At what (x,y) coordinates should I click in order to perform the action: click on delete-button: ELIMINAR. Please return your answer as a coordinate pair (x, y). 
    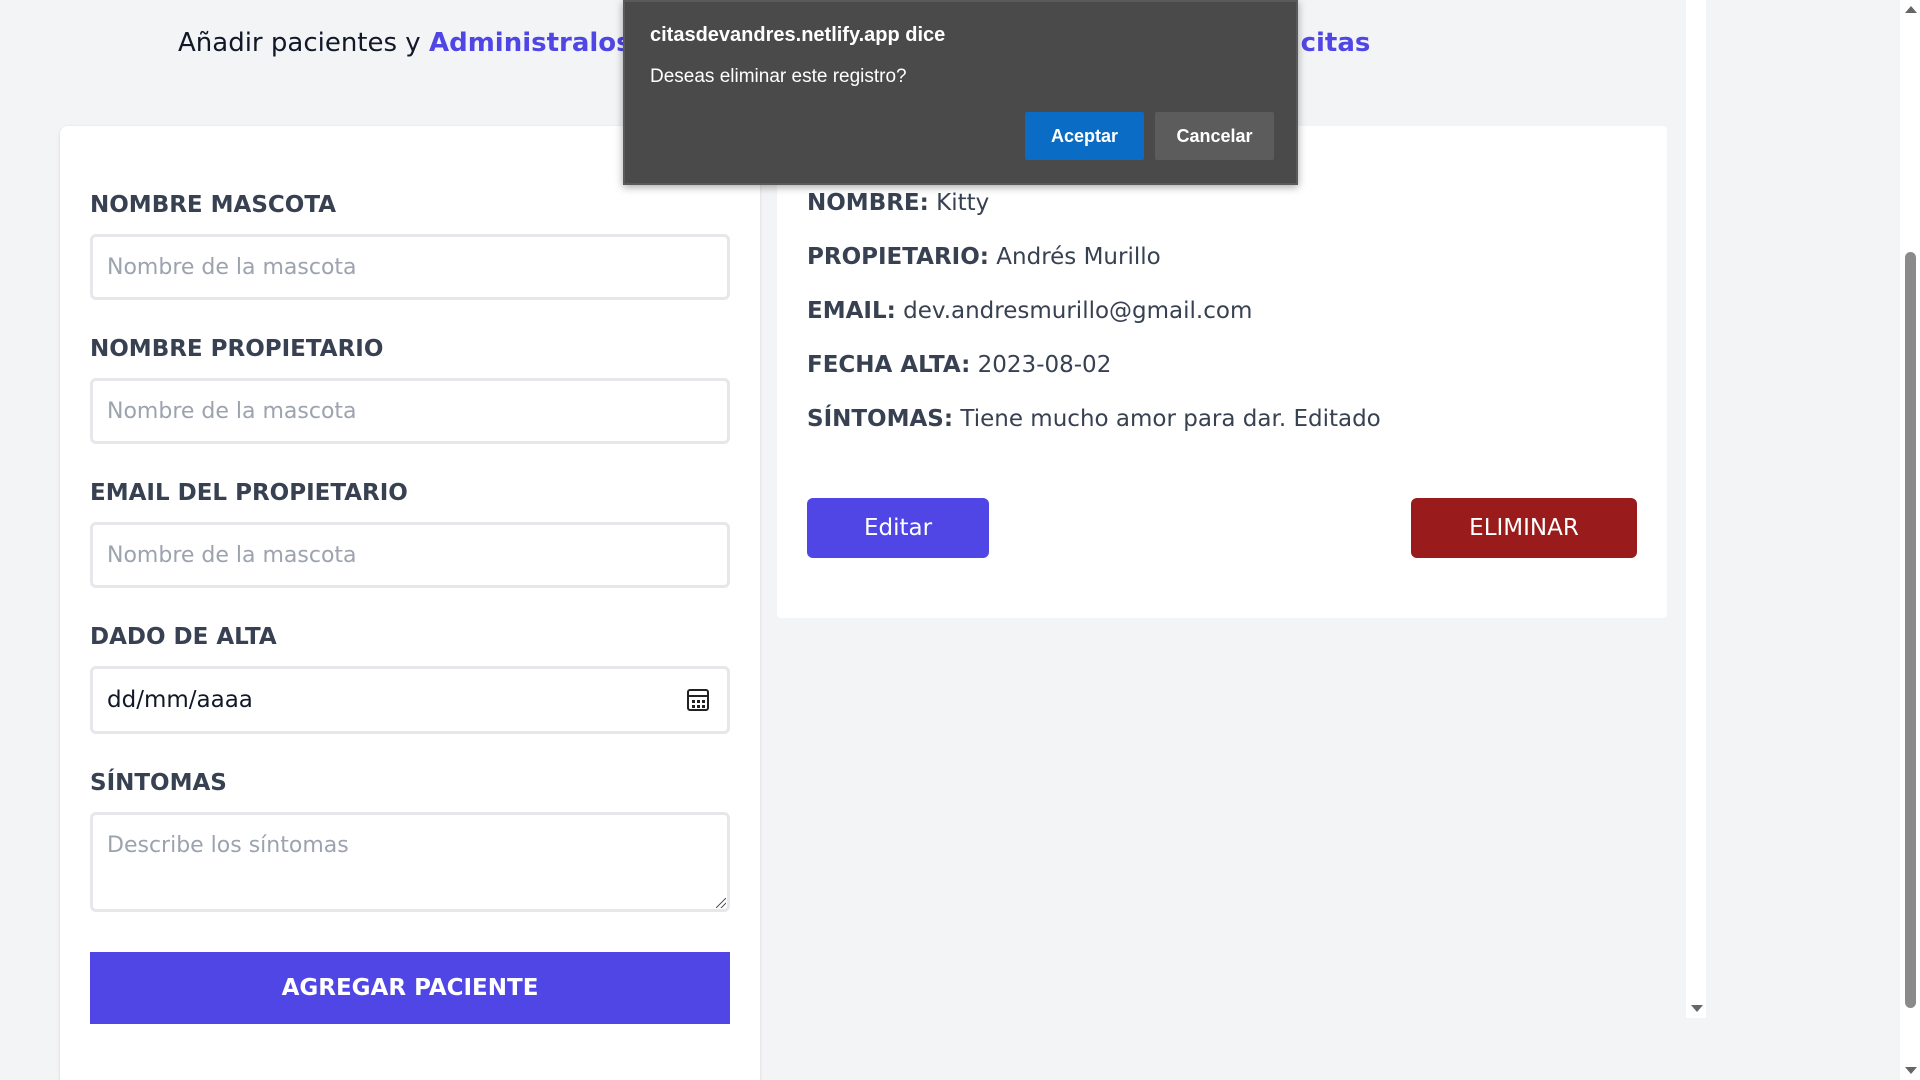
    Looking at the image, I should click on (1524, 528).